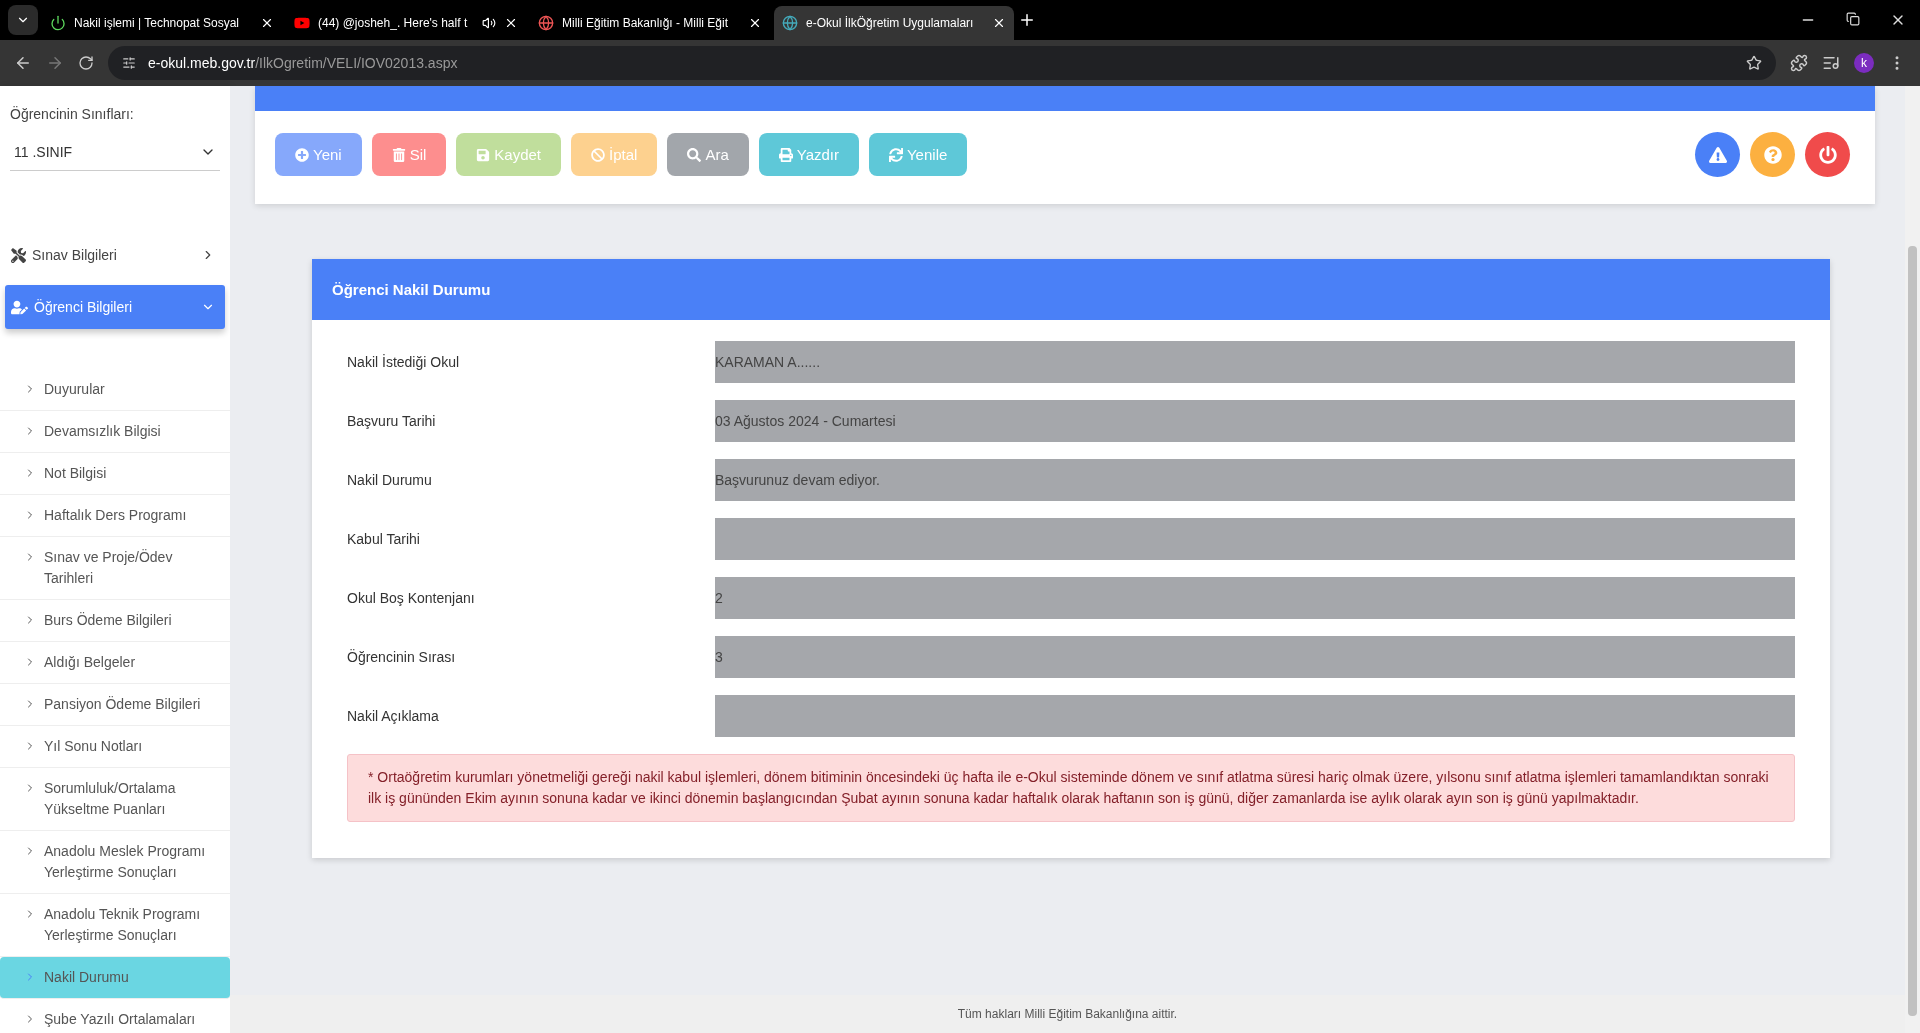 This screenshot has width=1920, height=1033. Describe the element at coordinates (115, 152) in the screenshot. I see `class-select: 11 .SINIF` at that location.